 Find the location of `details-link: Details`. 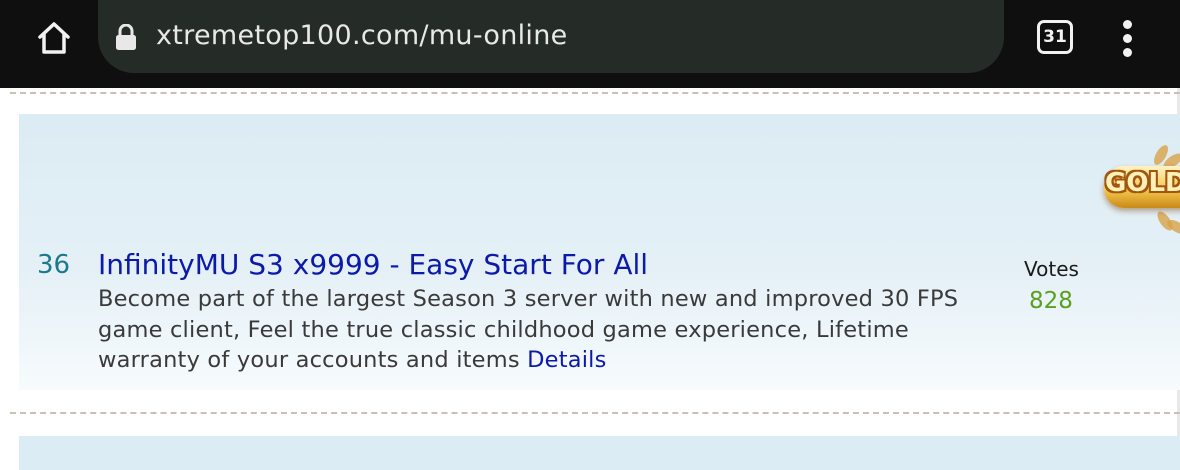

details-link: Details is located at coordinates (566, 360).